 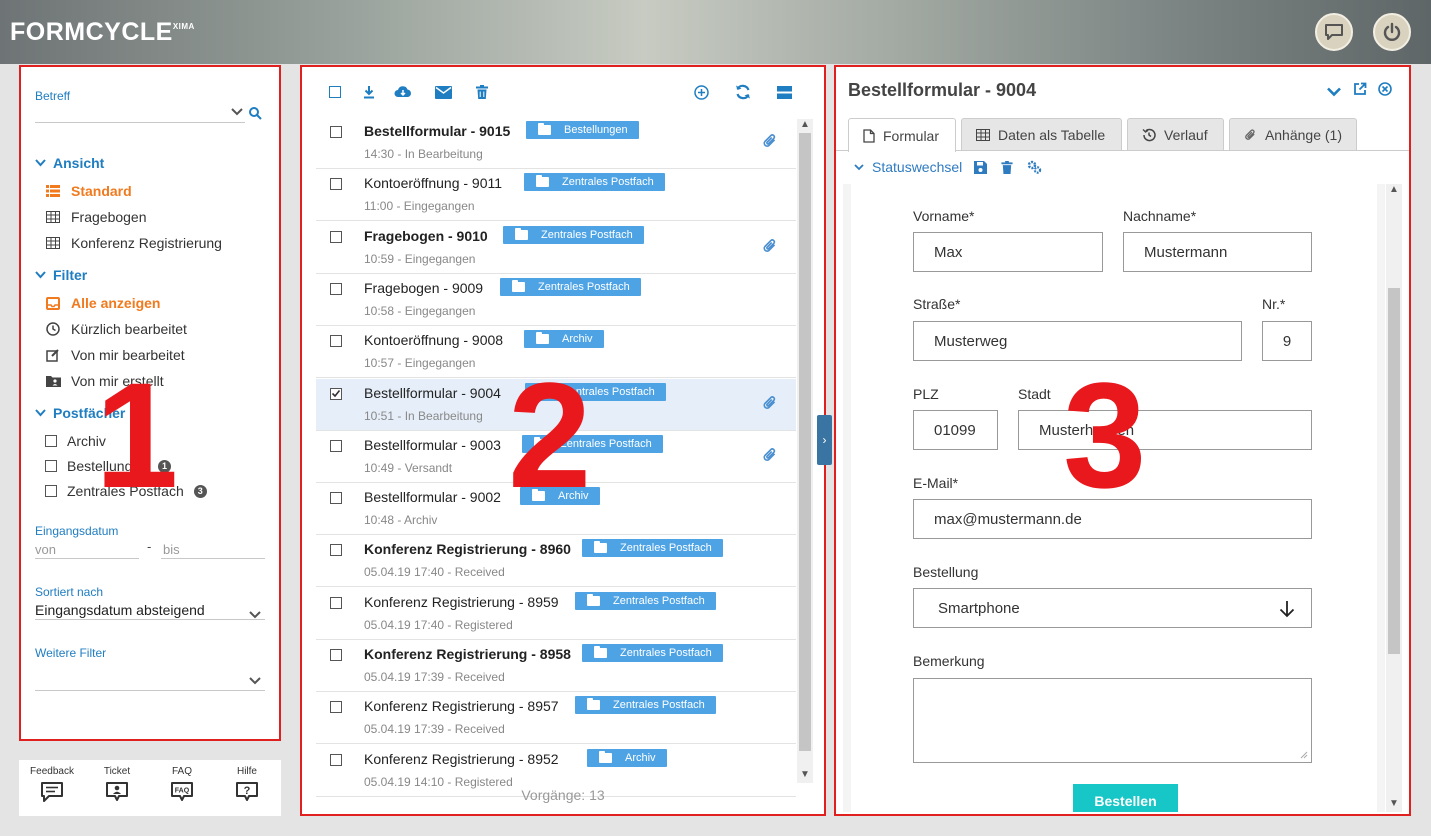 What do you see at coordinates (69, 163) in the screenshot?
I see `ansicht-section: Ansicht` at bounding box center [69, 163].